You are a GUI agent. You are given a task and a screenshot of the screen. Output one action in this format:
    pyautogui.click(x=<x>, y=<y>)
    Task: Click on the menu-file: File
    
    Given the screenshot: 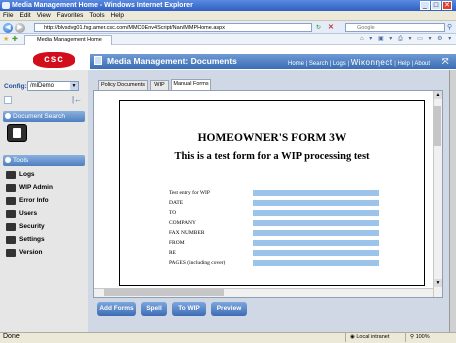 What is the action you would take?
    pyautogui.click(x=8, y=15)
    